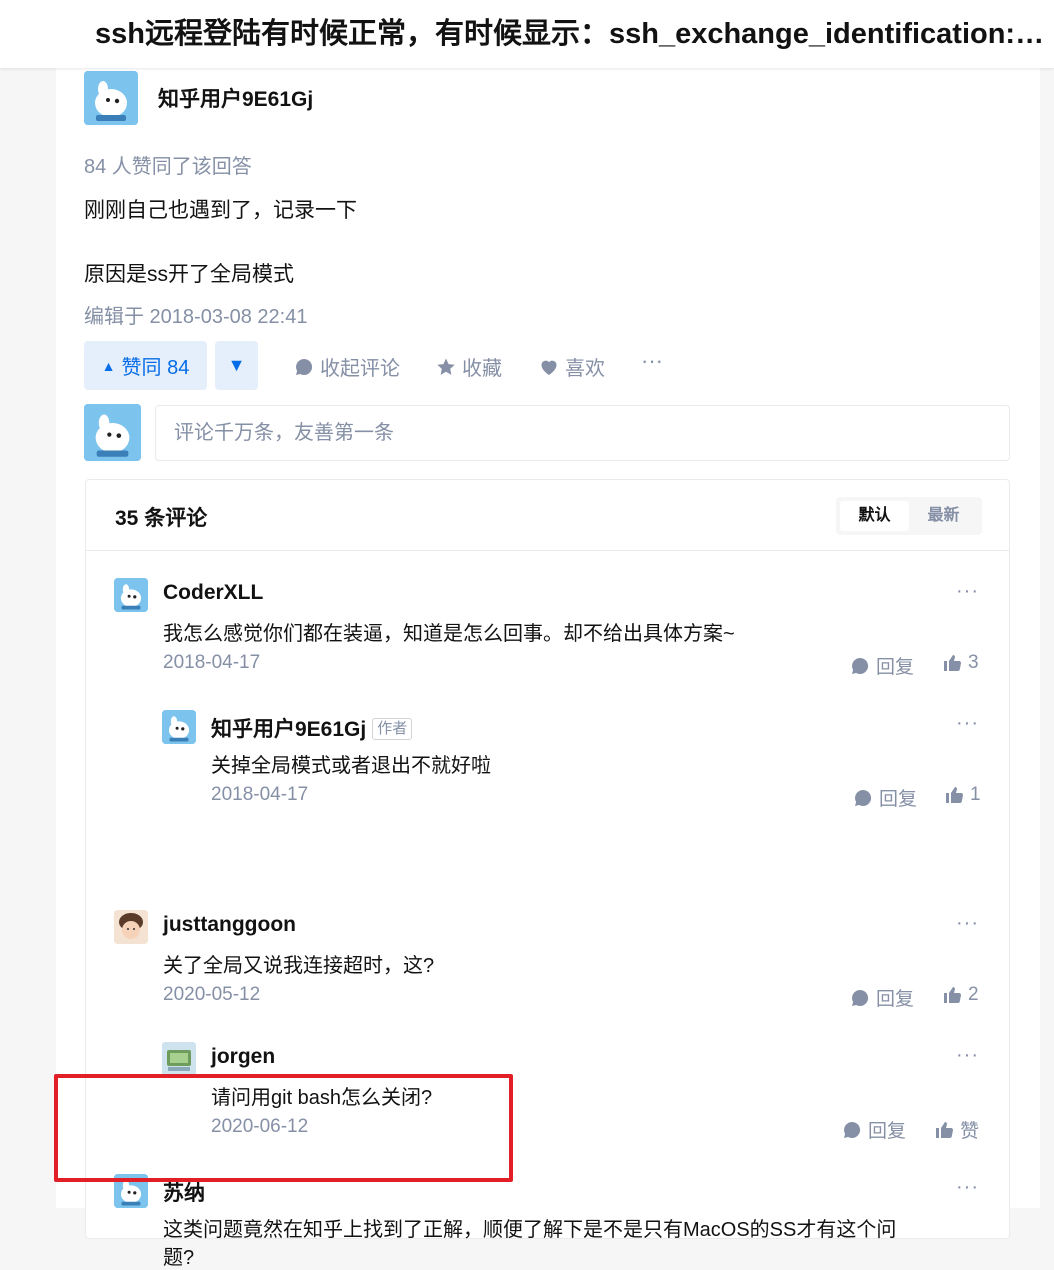 This screenshot has width=1054, height=1270. Describe the element at coordinates (195, 314) in the screenshot. I see `edit-time: 编辑于 2018-03-08 22:41` at that location.